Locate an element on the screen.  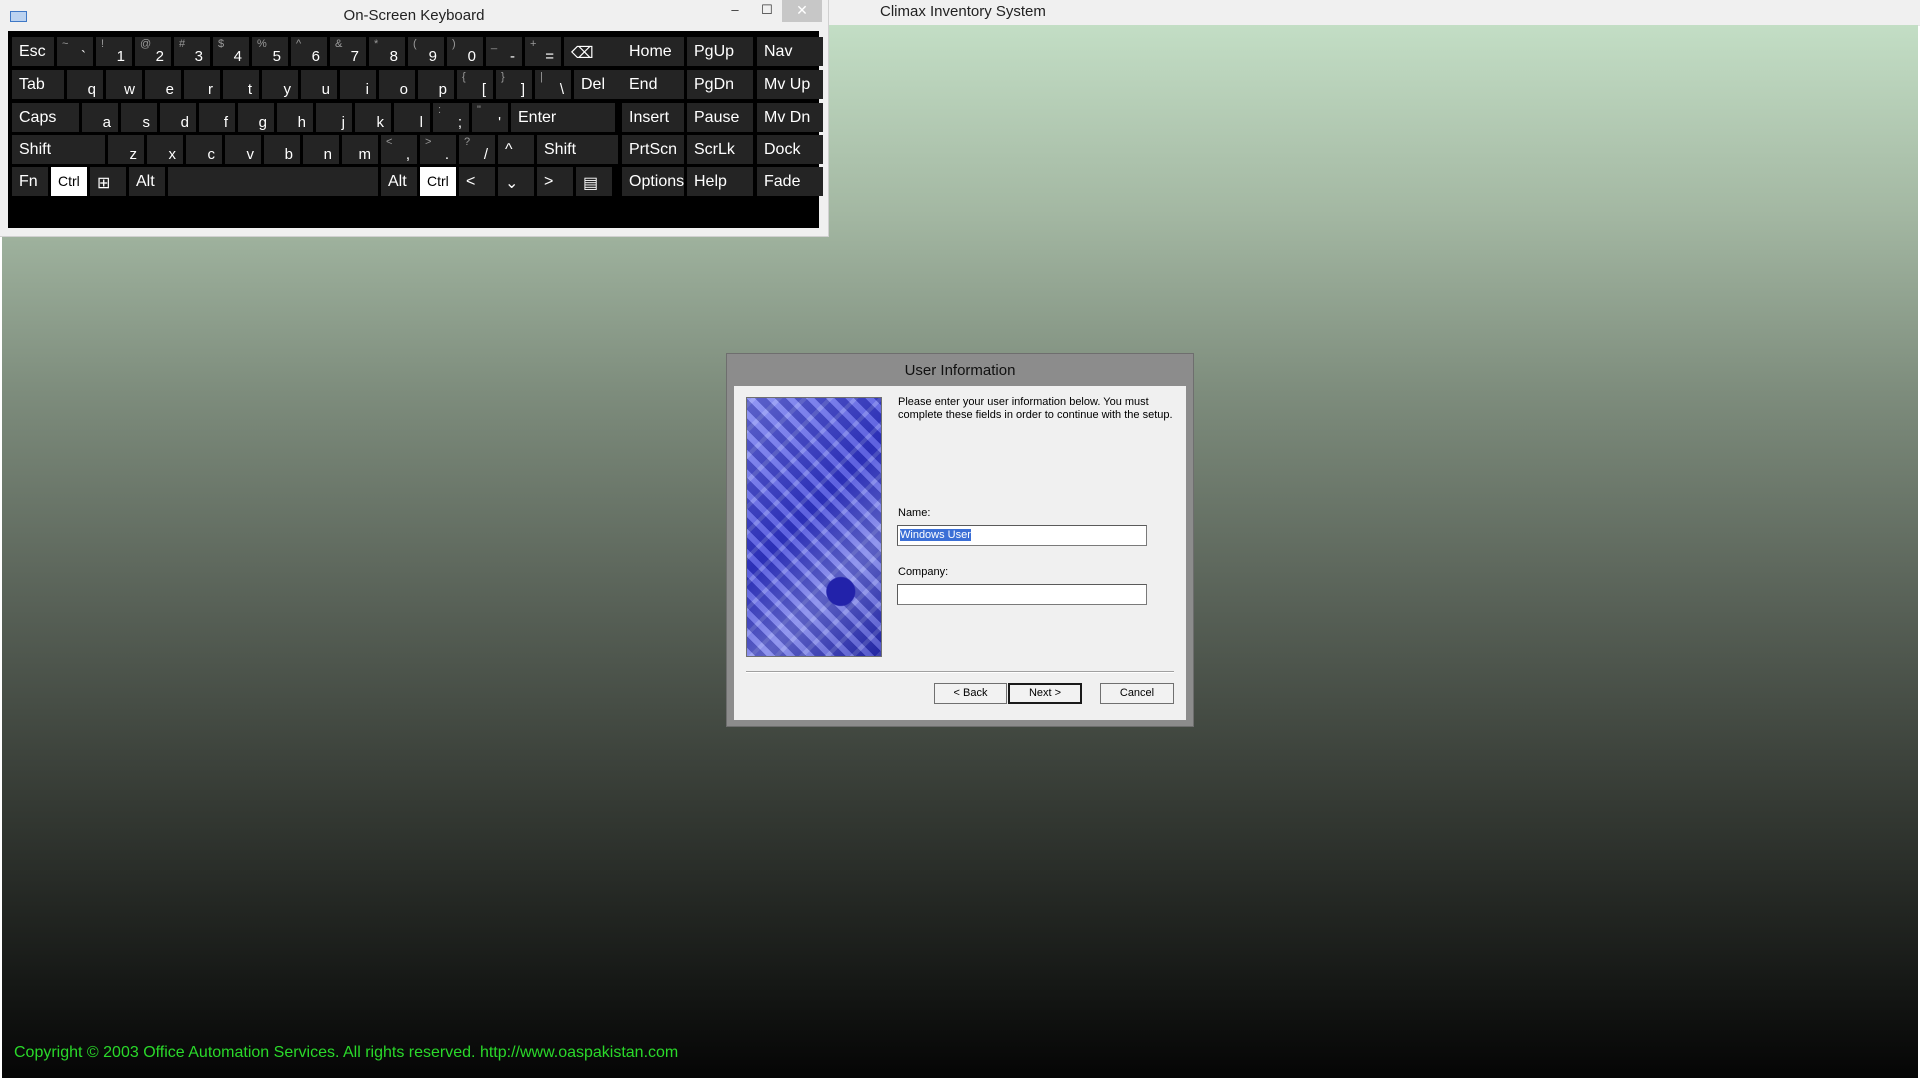
osk-key-⊞: ⊞ is located at coordinates (108, 181).